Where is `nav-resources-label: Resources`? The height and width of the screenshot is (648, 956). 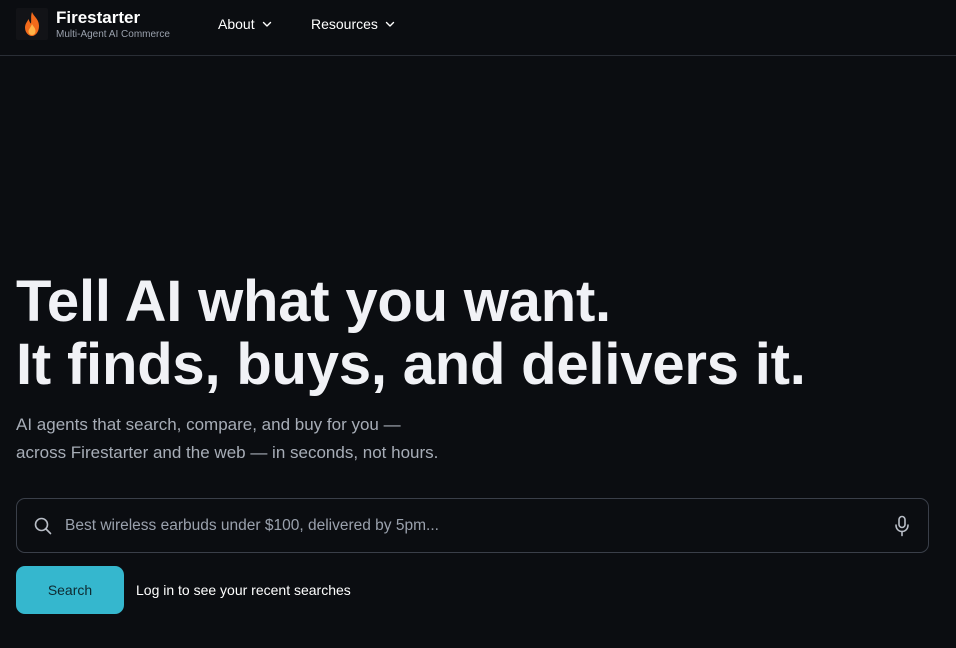 nav-resources-label: Resources is located at coordinates (344, 24).